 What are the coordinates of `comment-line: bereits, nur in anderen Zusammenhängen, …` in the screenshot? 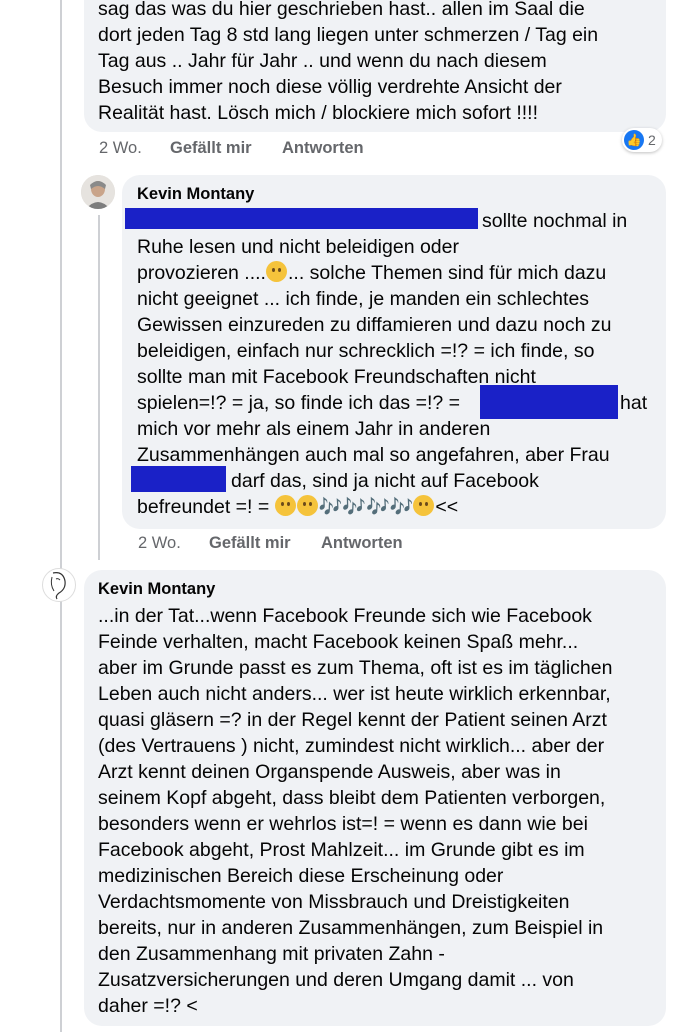 It's located at (351, 928).